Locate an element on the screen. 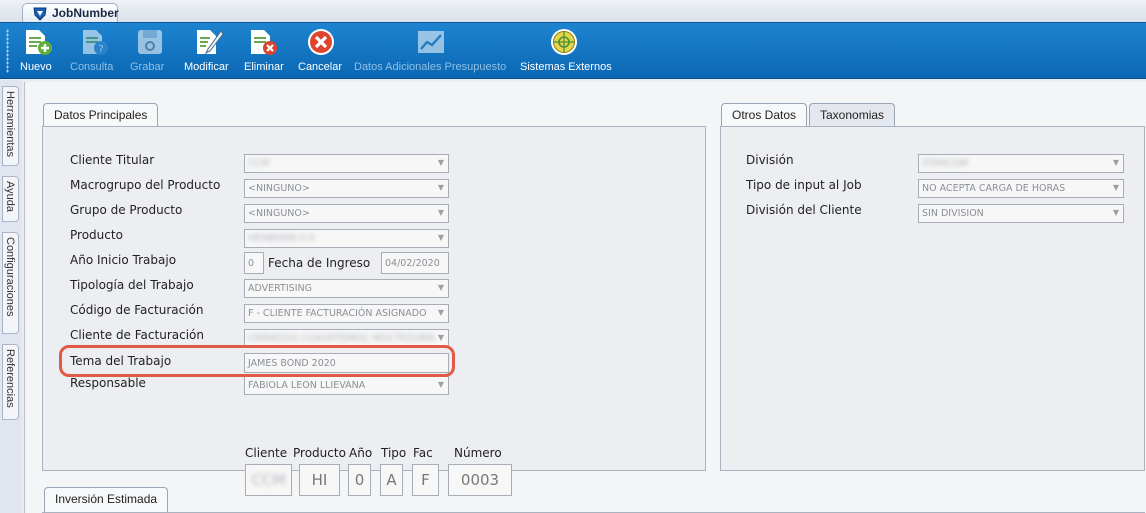  code-numero-value: 0003 is located at coordinates (480, 480).